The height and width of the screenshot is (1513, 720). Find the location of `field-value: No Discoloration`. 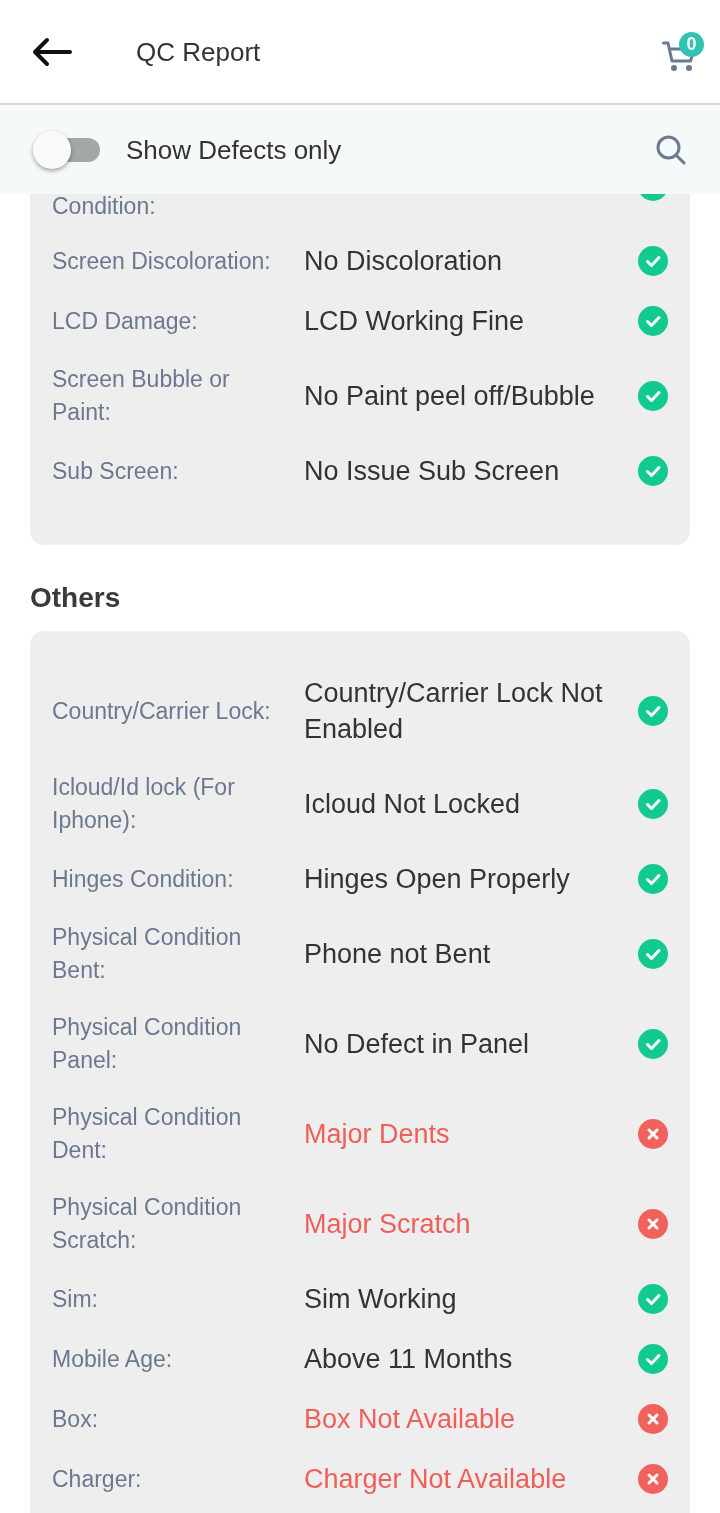

field-value: No Discoloration is located at coordinates (403, 261).